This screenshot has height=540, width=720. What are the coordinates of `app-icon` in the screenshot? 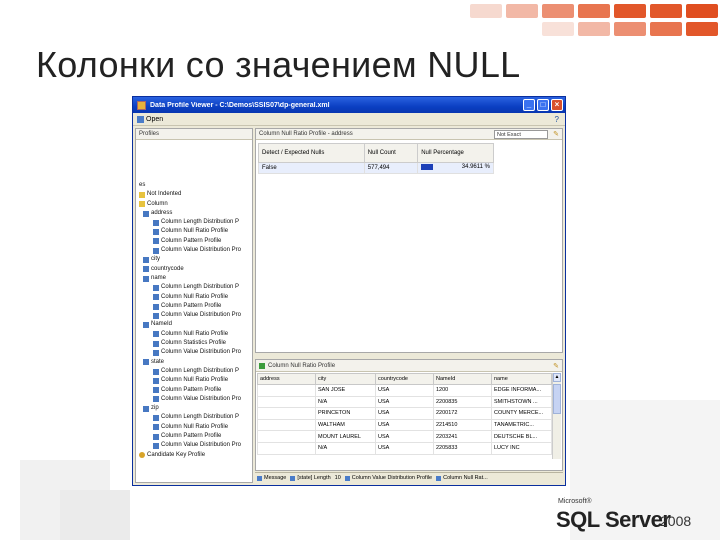 It's located at (141, 105).